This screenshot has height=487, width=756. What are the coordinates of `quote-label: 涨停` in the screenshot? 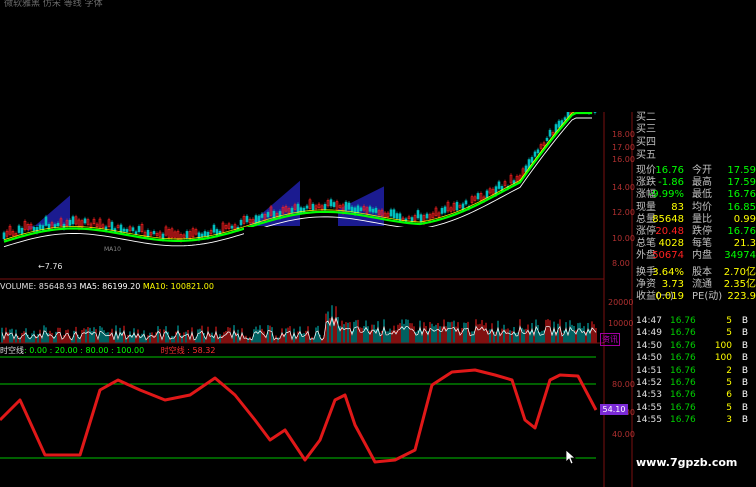 It's located at (646, 231).